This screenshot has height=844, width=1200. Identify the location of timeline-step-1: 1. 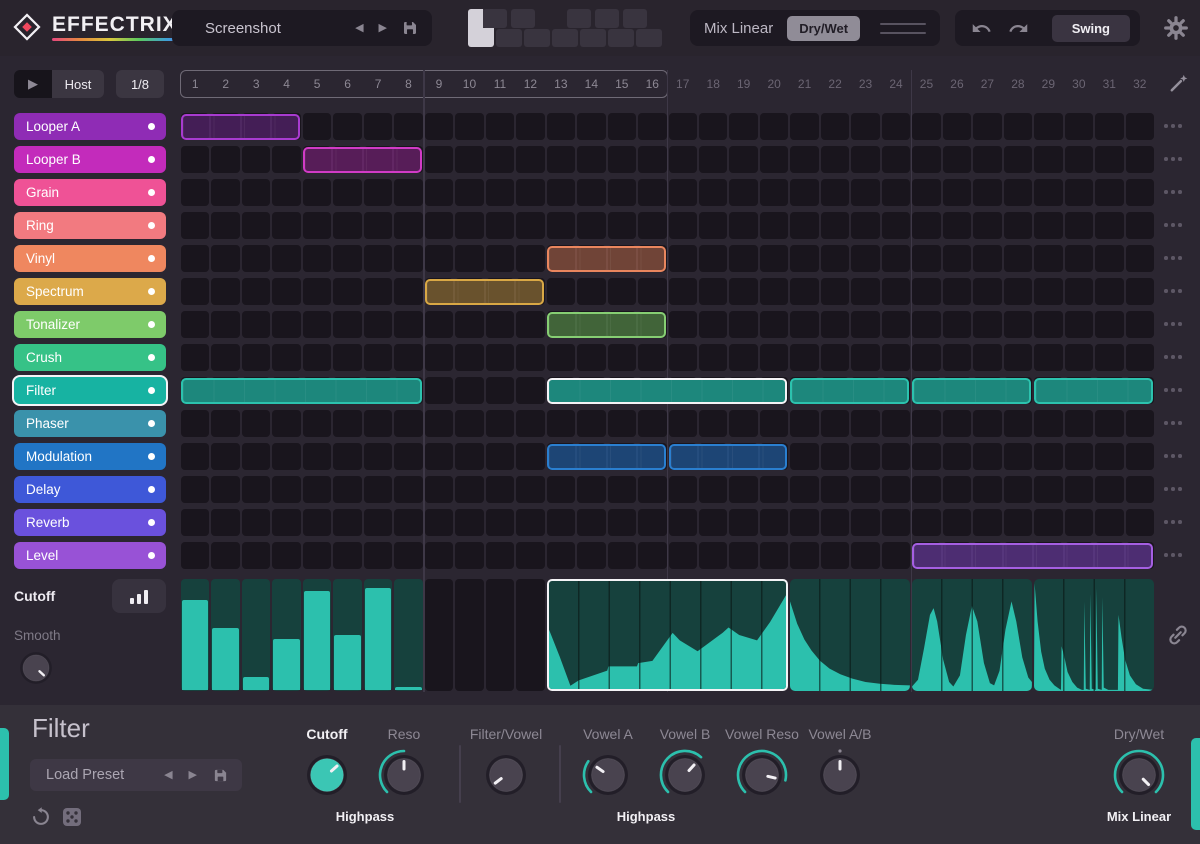
(195, 84).